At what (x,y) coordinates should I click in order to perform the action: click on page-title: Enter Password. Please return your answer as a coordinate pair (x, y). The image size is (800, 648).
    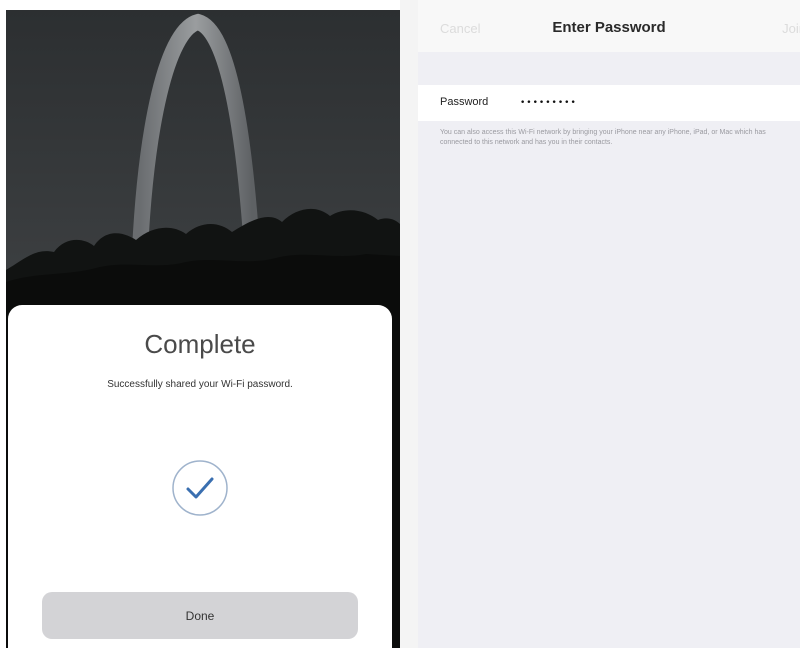
    Looking at the image, I should click on (609, 27).